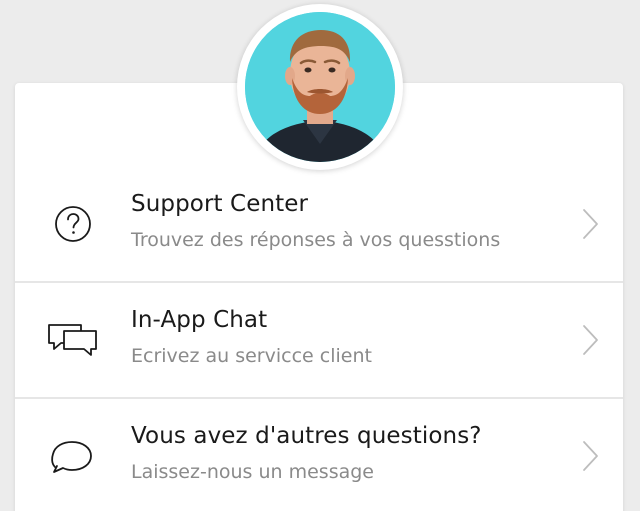 The image size is (640, 511). What do you see at coordinates (251, 356) in the screenshot?
I see `menu-item-subtitle: Ecrivez au servicce client` at bounding box center [251, 356].